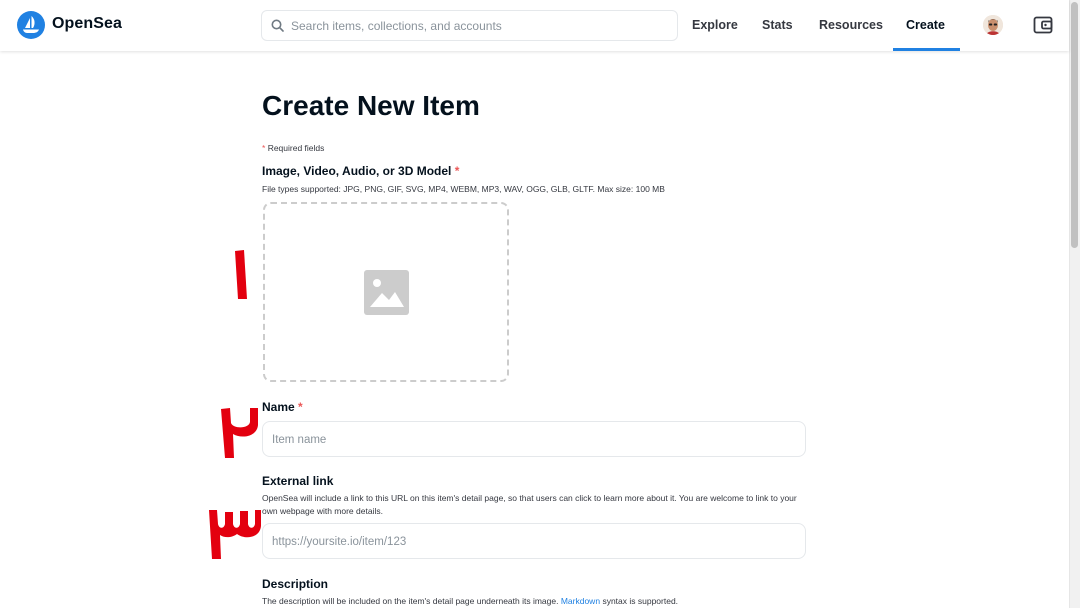 The height and width of the screenshot is (608, 1080). Describe the element at coordinates (925, 25) in the screenshot. I see `nav-create: Create` at that location.